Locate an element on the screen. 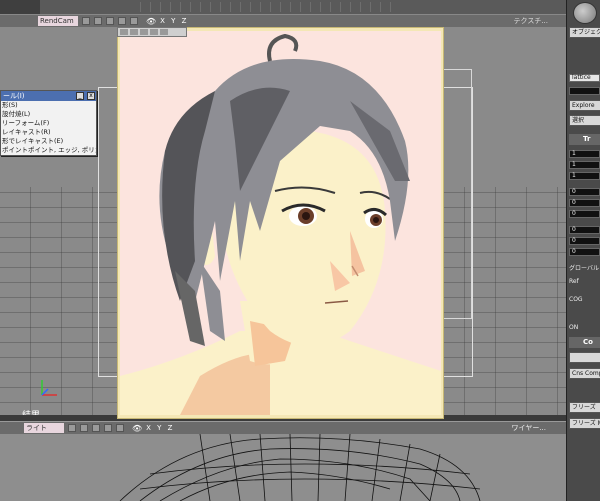 This screenshot has width=600, height=501. camera-select-bottom: ライト is located at coordinates (44, 428).